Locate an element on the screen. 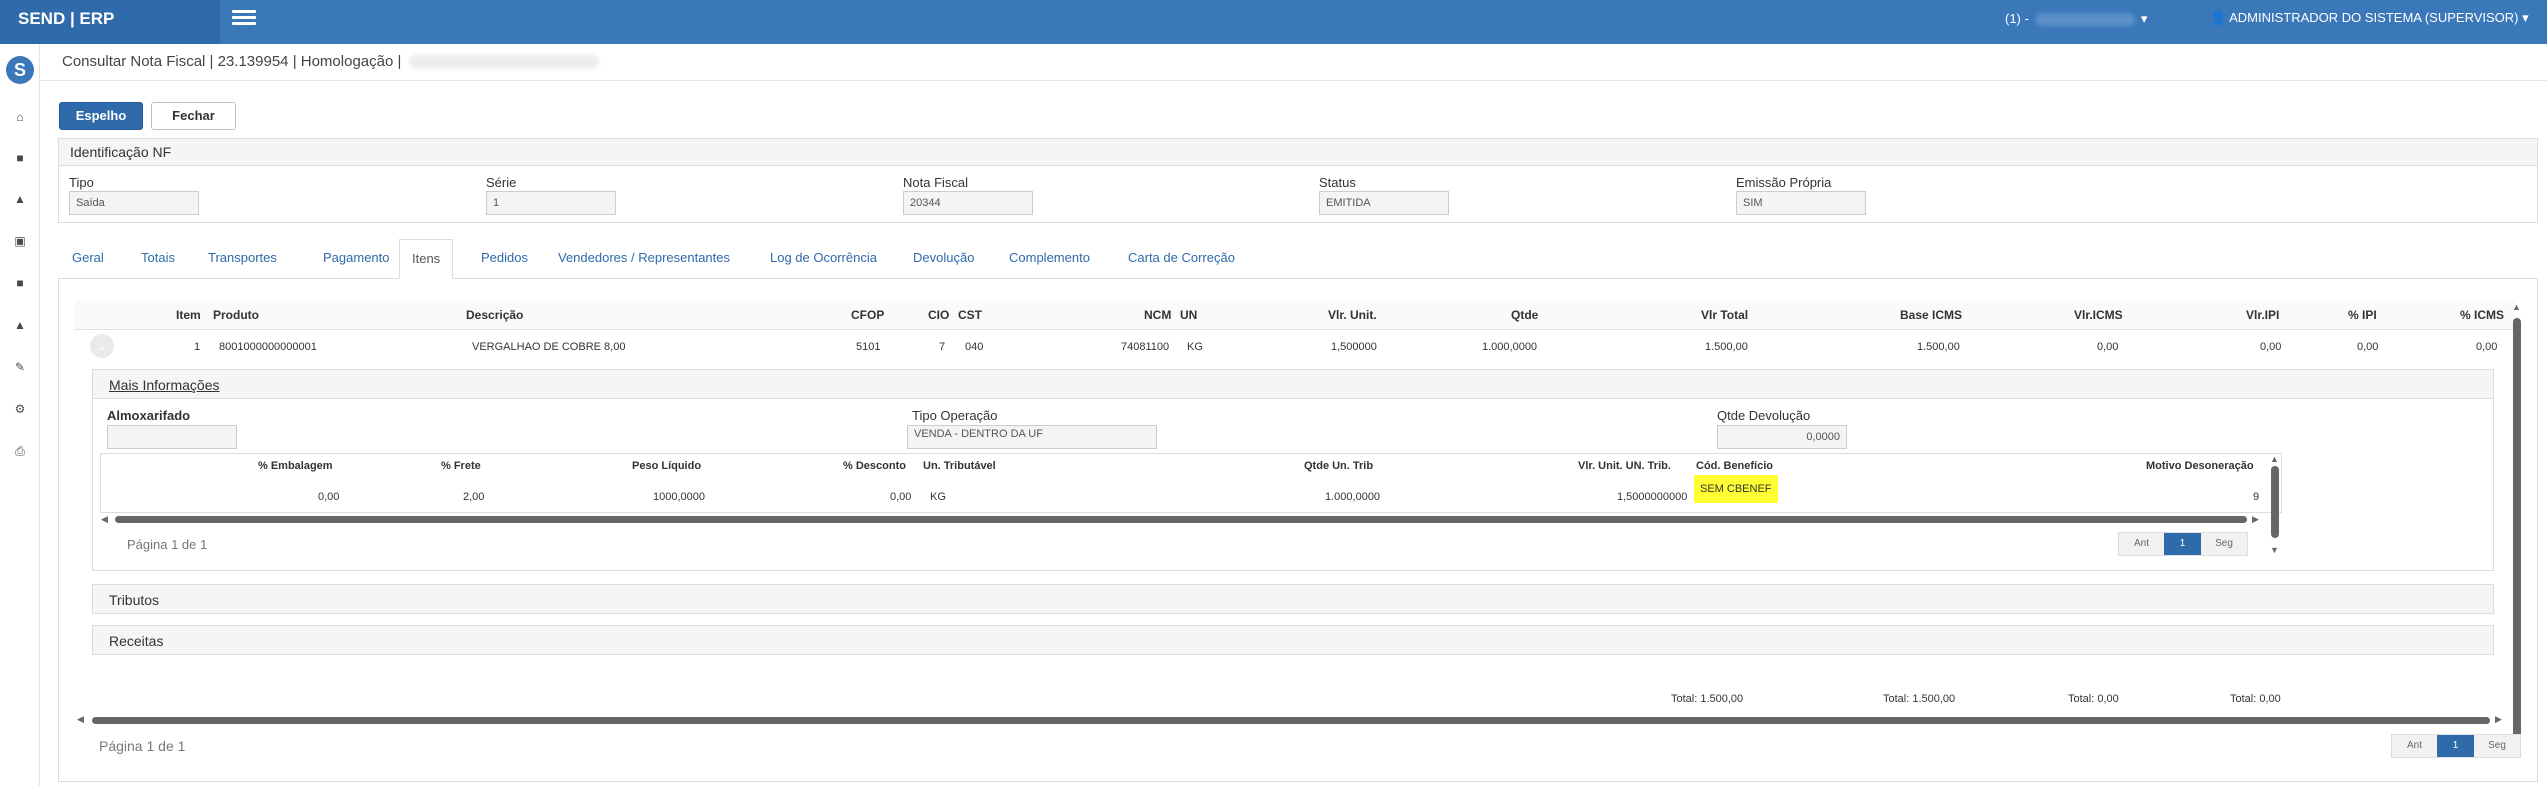 This screenshot has height=786, width=2547. cod-benef-highlight: SEM CBENEF is located at coordinates (1736, 489).